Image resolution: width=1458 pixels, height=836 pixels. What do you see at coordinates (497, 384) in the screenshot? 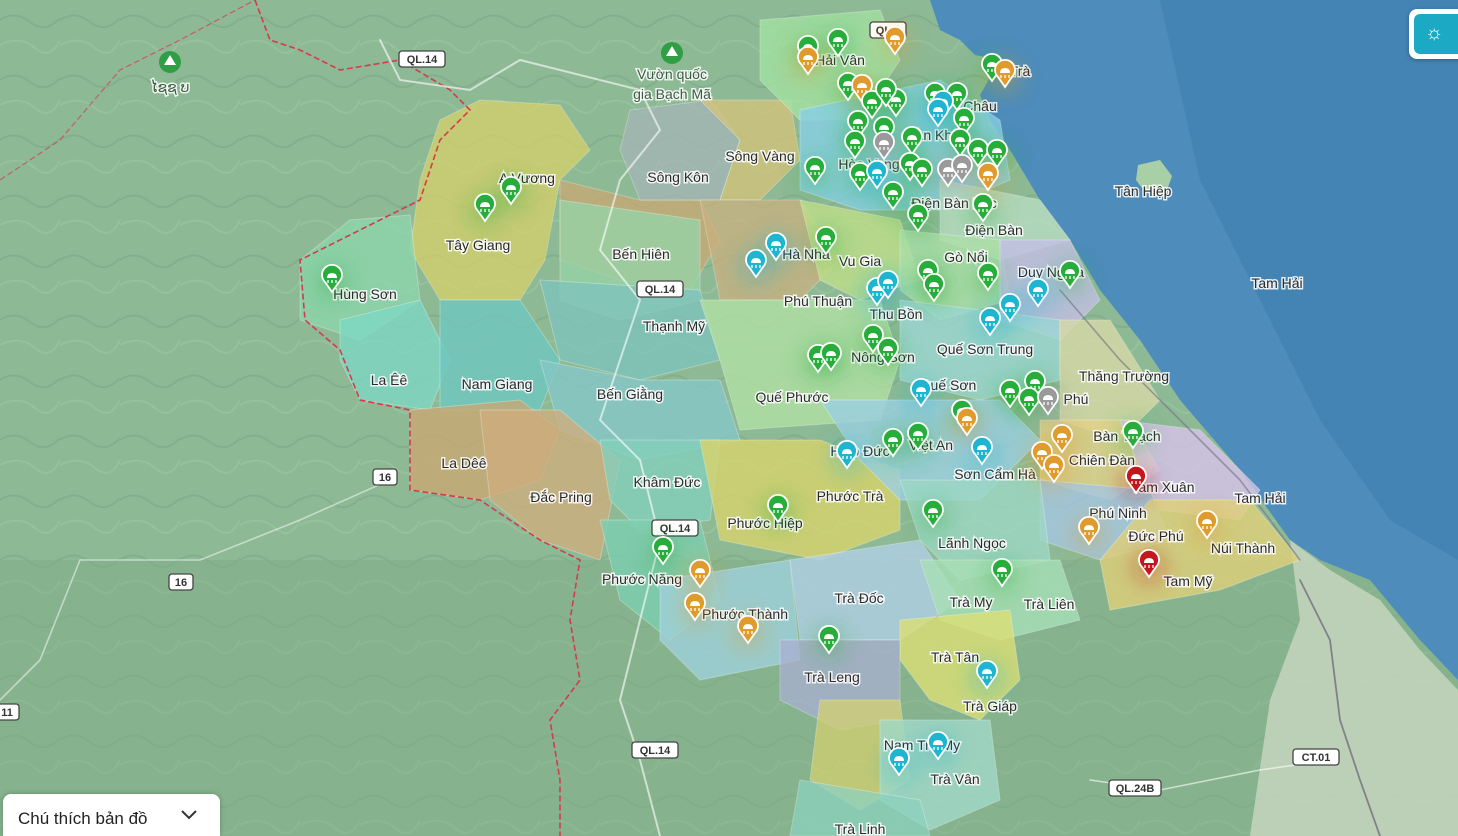
I see `place-label: Nam Giang` at bounding box center [497, 384].